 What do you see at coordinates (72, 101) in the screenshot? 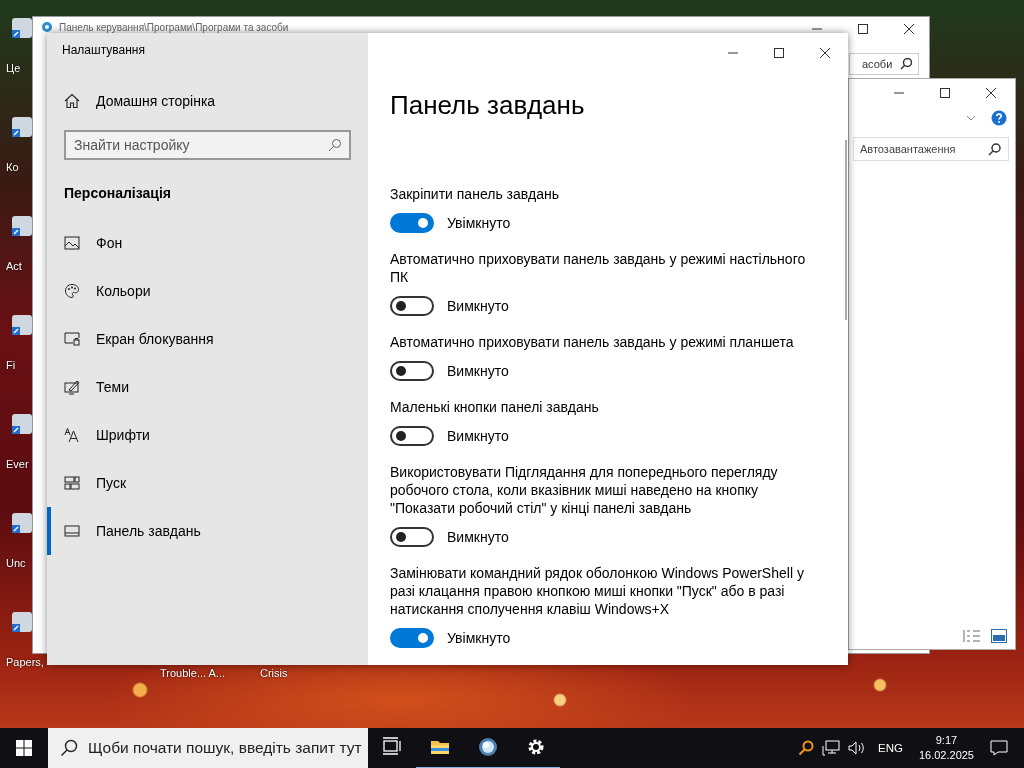
I see `home-icon` at bounding box center [72, 101].